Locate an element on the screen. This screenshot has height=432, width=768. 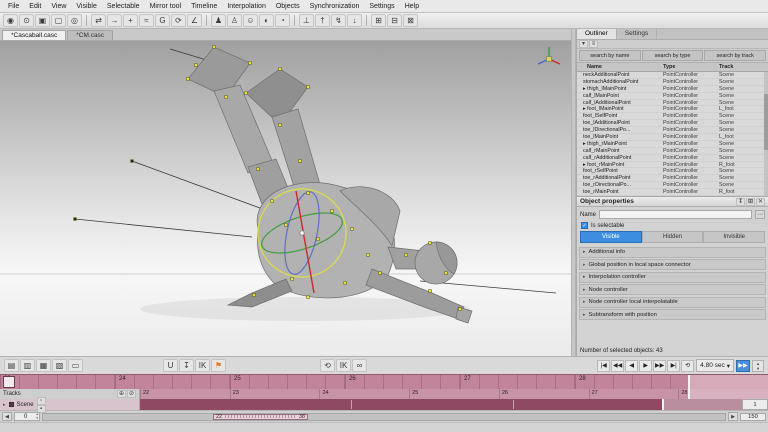
select-rect-mode-icon: ▢ is located at coordinates (58, 20).